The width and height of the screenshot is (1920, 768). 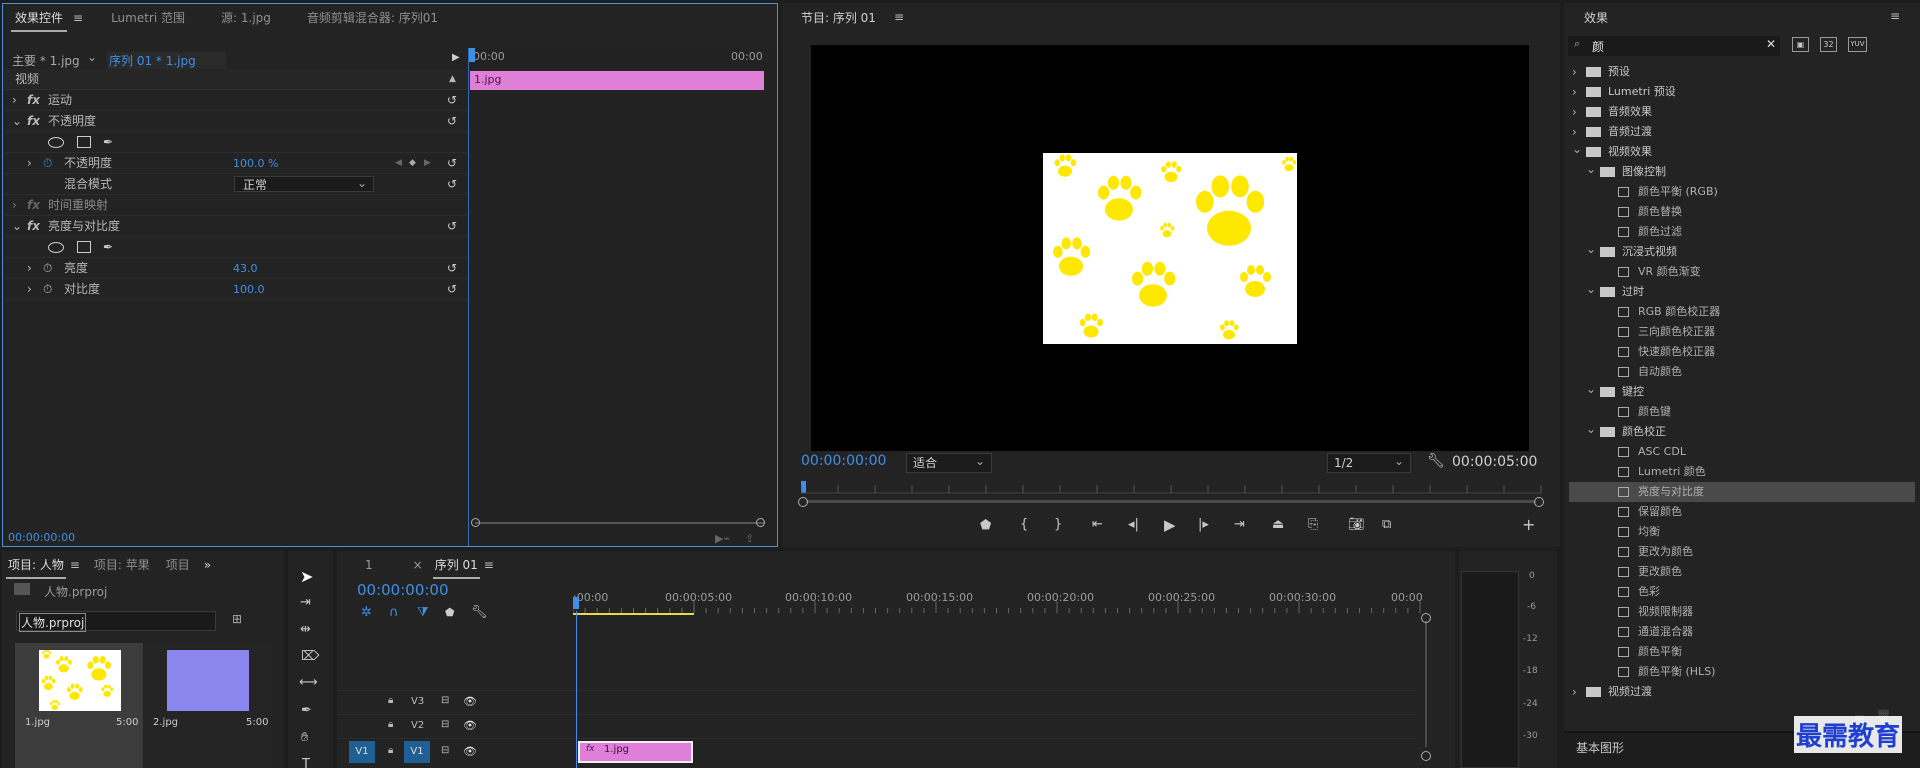 What do you see at coordinates (838, 17) in the screenshot?
I see `program-title: 节目: 序列 01` at bounding box center [838, 17].